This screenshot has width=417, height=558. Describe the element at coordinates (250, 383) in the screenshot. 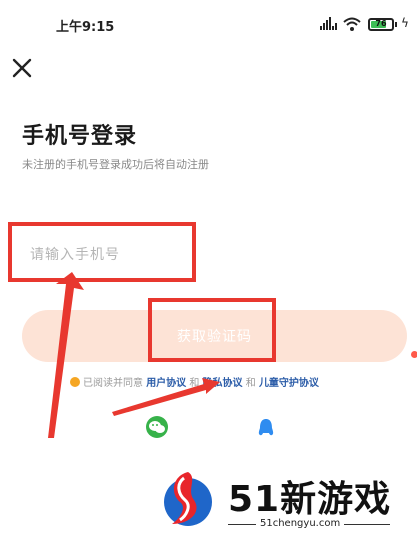

I see `agreement-and-2: 和` at that location.